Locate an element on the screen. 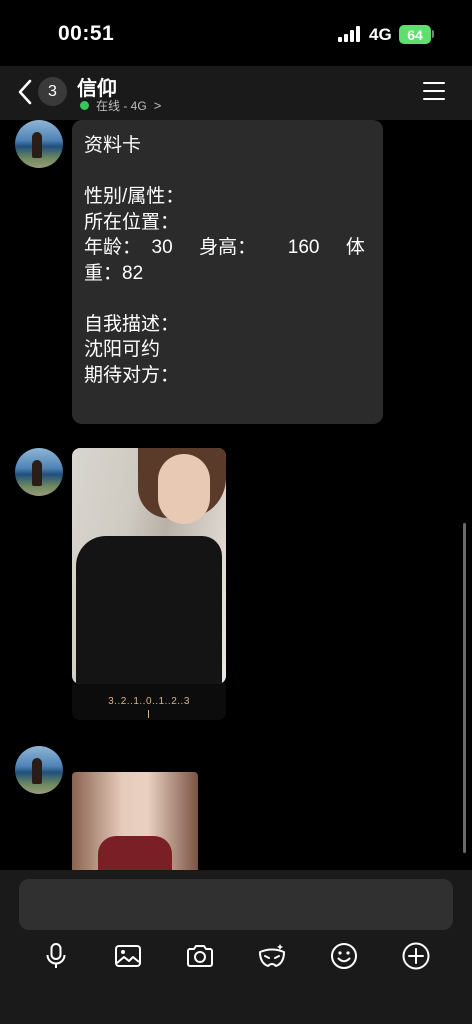  microphone-icon is located at coordinates (56, 955).